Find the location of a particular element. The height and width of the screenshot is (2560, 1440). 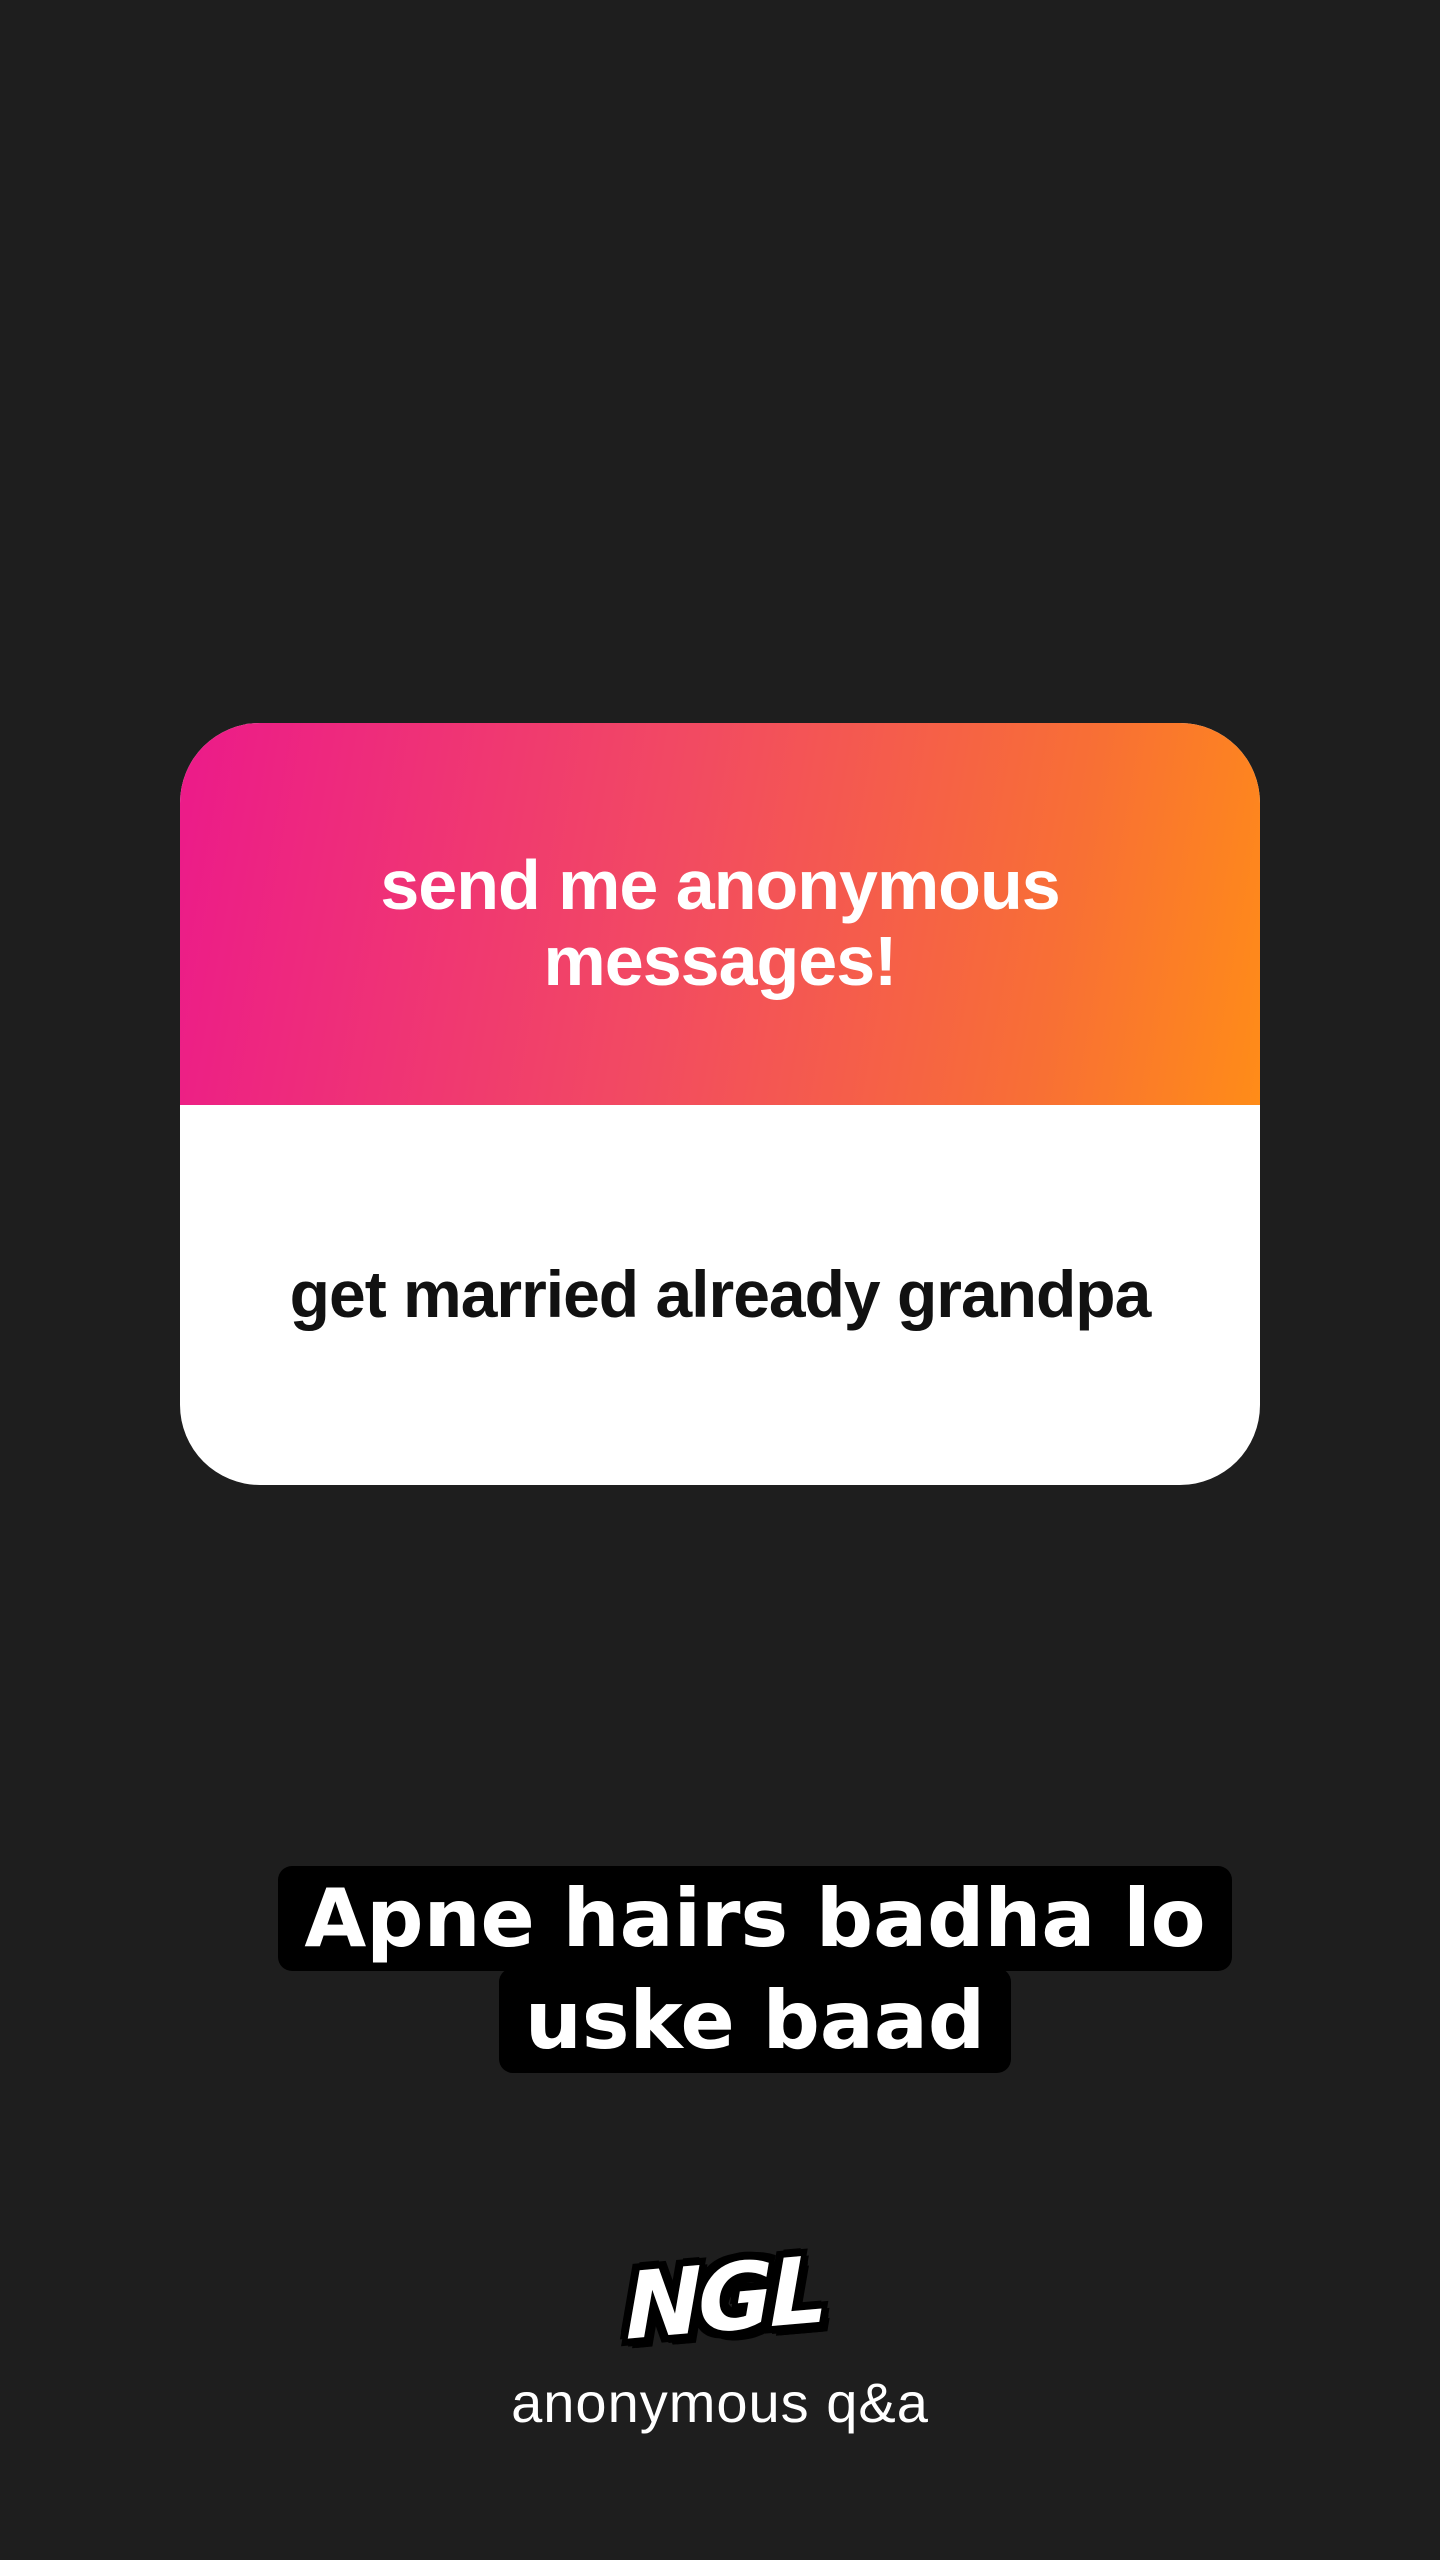

reply-caption: Apne hairs badha lo uske baad is located at coordinates (720, 1969).